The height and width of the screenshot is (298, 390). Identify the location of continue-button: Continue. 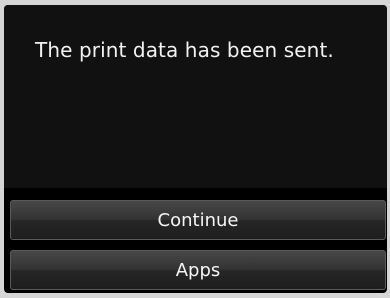
(198, 220).